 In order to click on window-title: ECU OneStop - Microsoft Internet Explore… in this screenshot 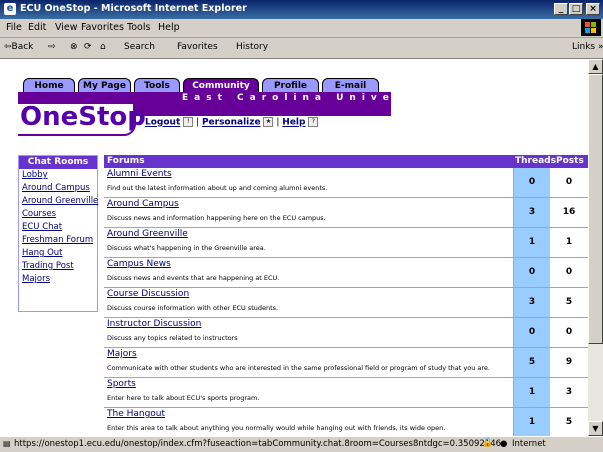, I will do `click(133, 8)`.